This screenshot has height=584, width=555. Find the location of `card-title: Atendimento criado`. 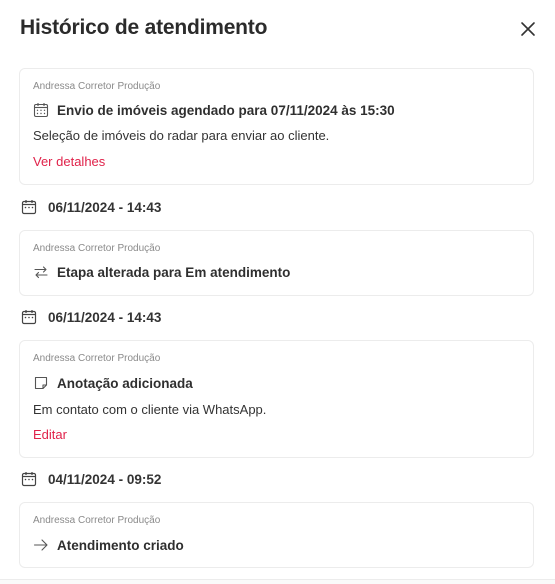

card-title: Atendimento criado is located at coordinates (120, 545).